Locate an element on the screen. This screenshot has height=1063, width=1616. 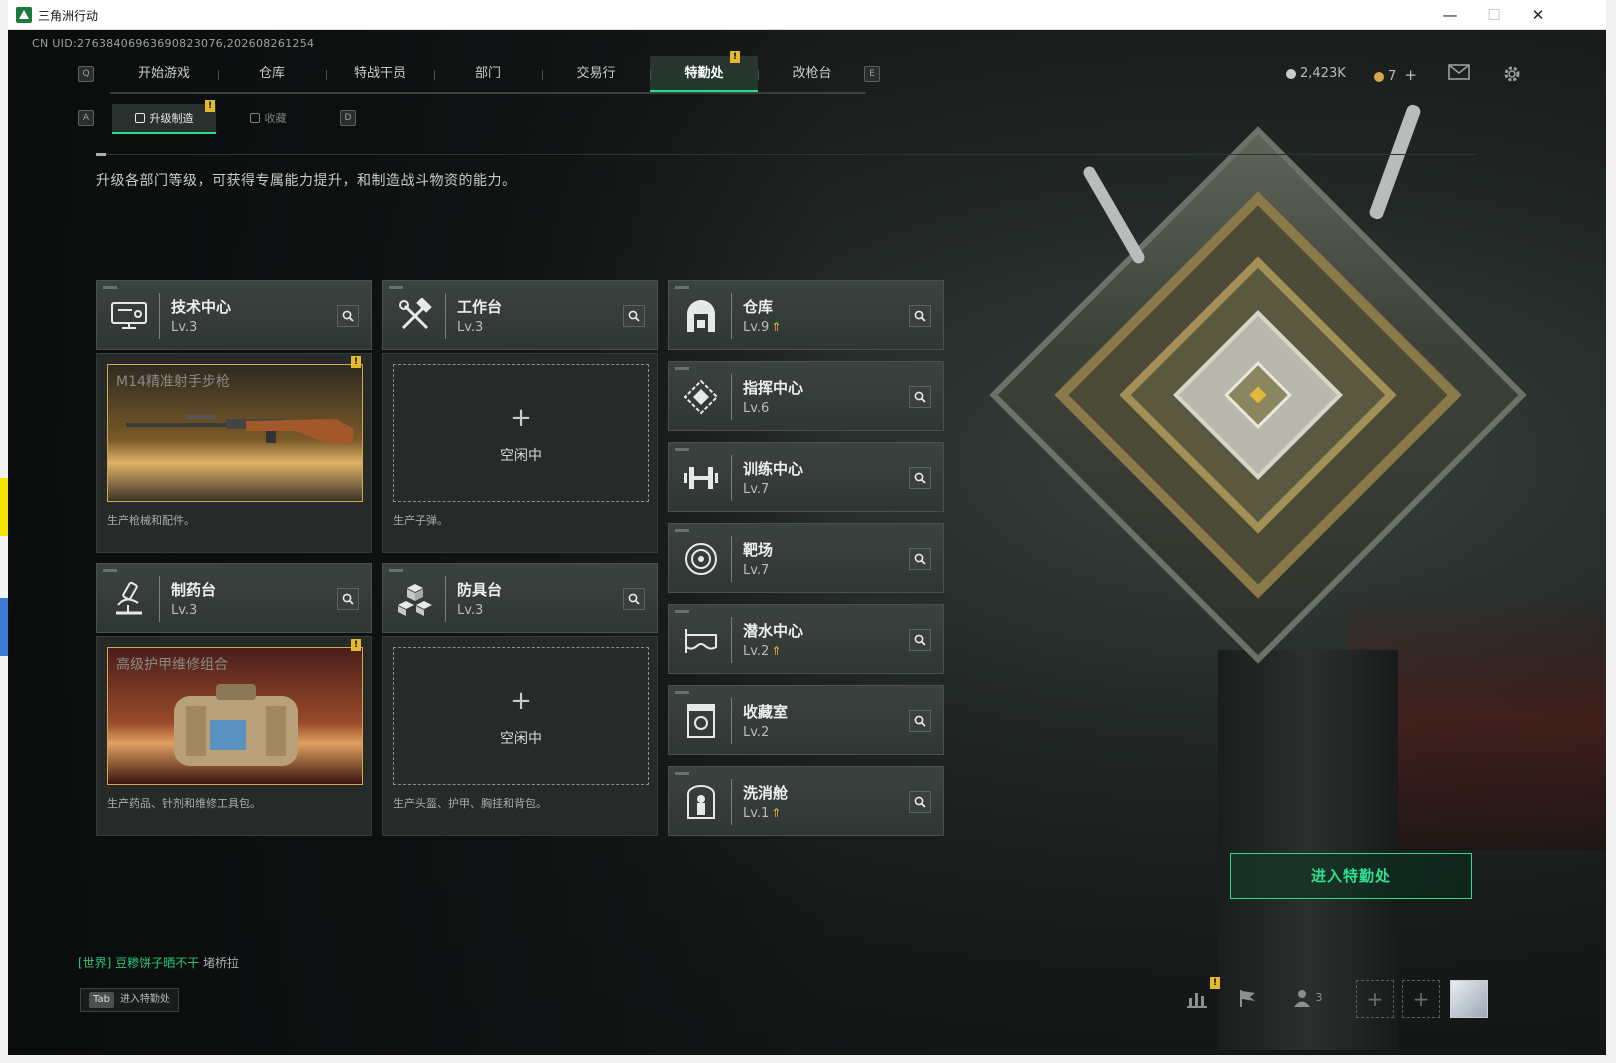
workshop-pharmacy-production: 高级护甲维修组合 ! 生产药品、针剂和维修工具包。 is located at coordinates (234, 736).